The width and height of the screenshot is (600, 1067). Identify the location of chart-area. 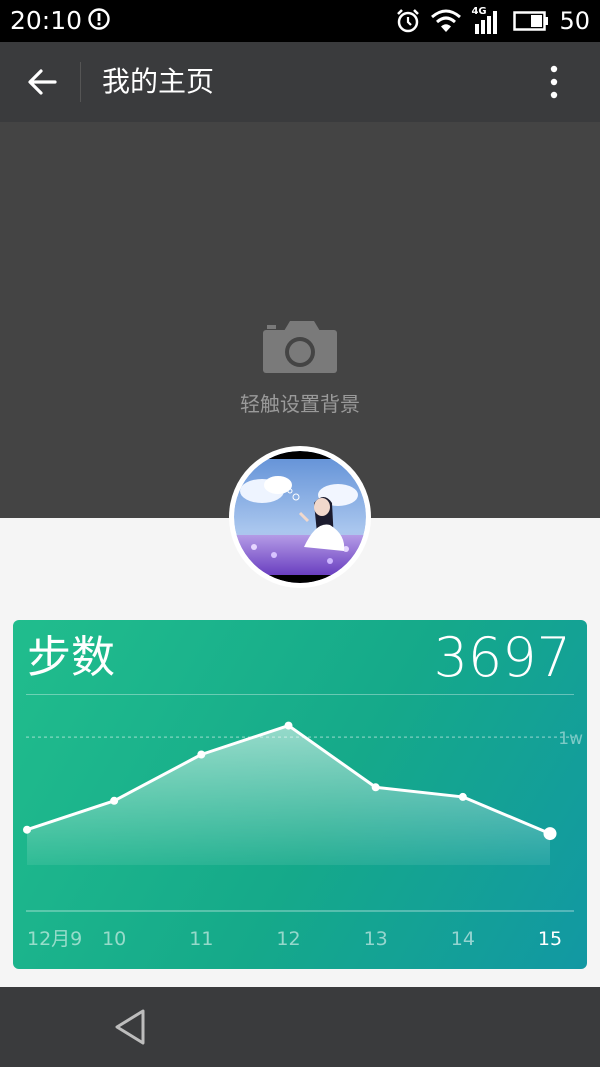
(288, 795).